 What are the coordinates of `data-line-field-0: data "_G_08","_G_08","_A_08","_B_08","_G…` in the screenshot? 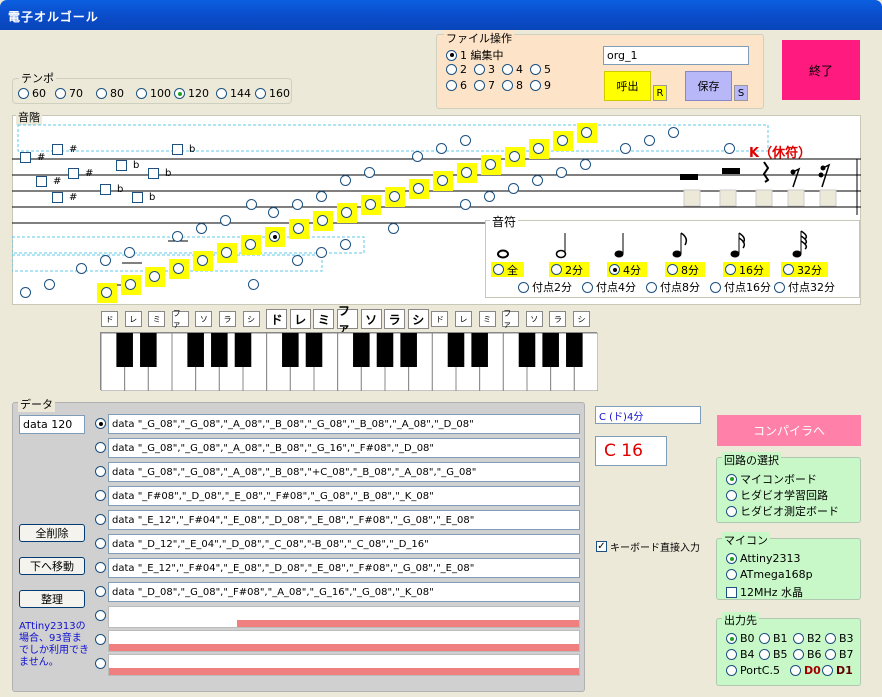 It's located at (344, 424).